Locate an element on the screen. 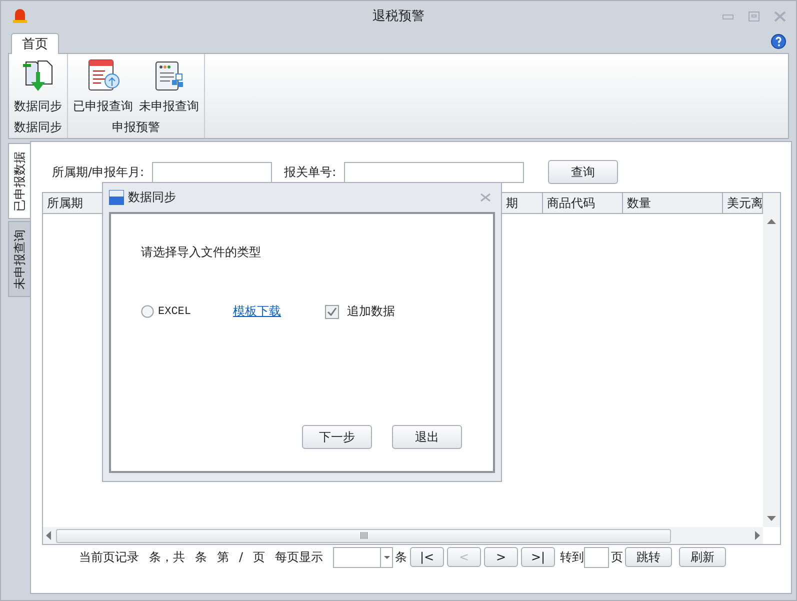 The width and height of the screenshot is (797, 601). prompt-text: 请选择导入文件的类型 is located at coordinates (201, 252).